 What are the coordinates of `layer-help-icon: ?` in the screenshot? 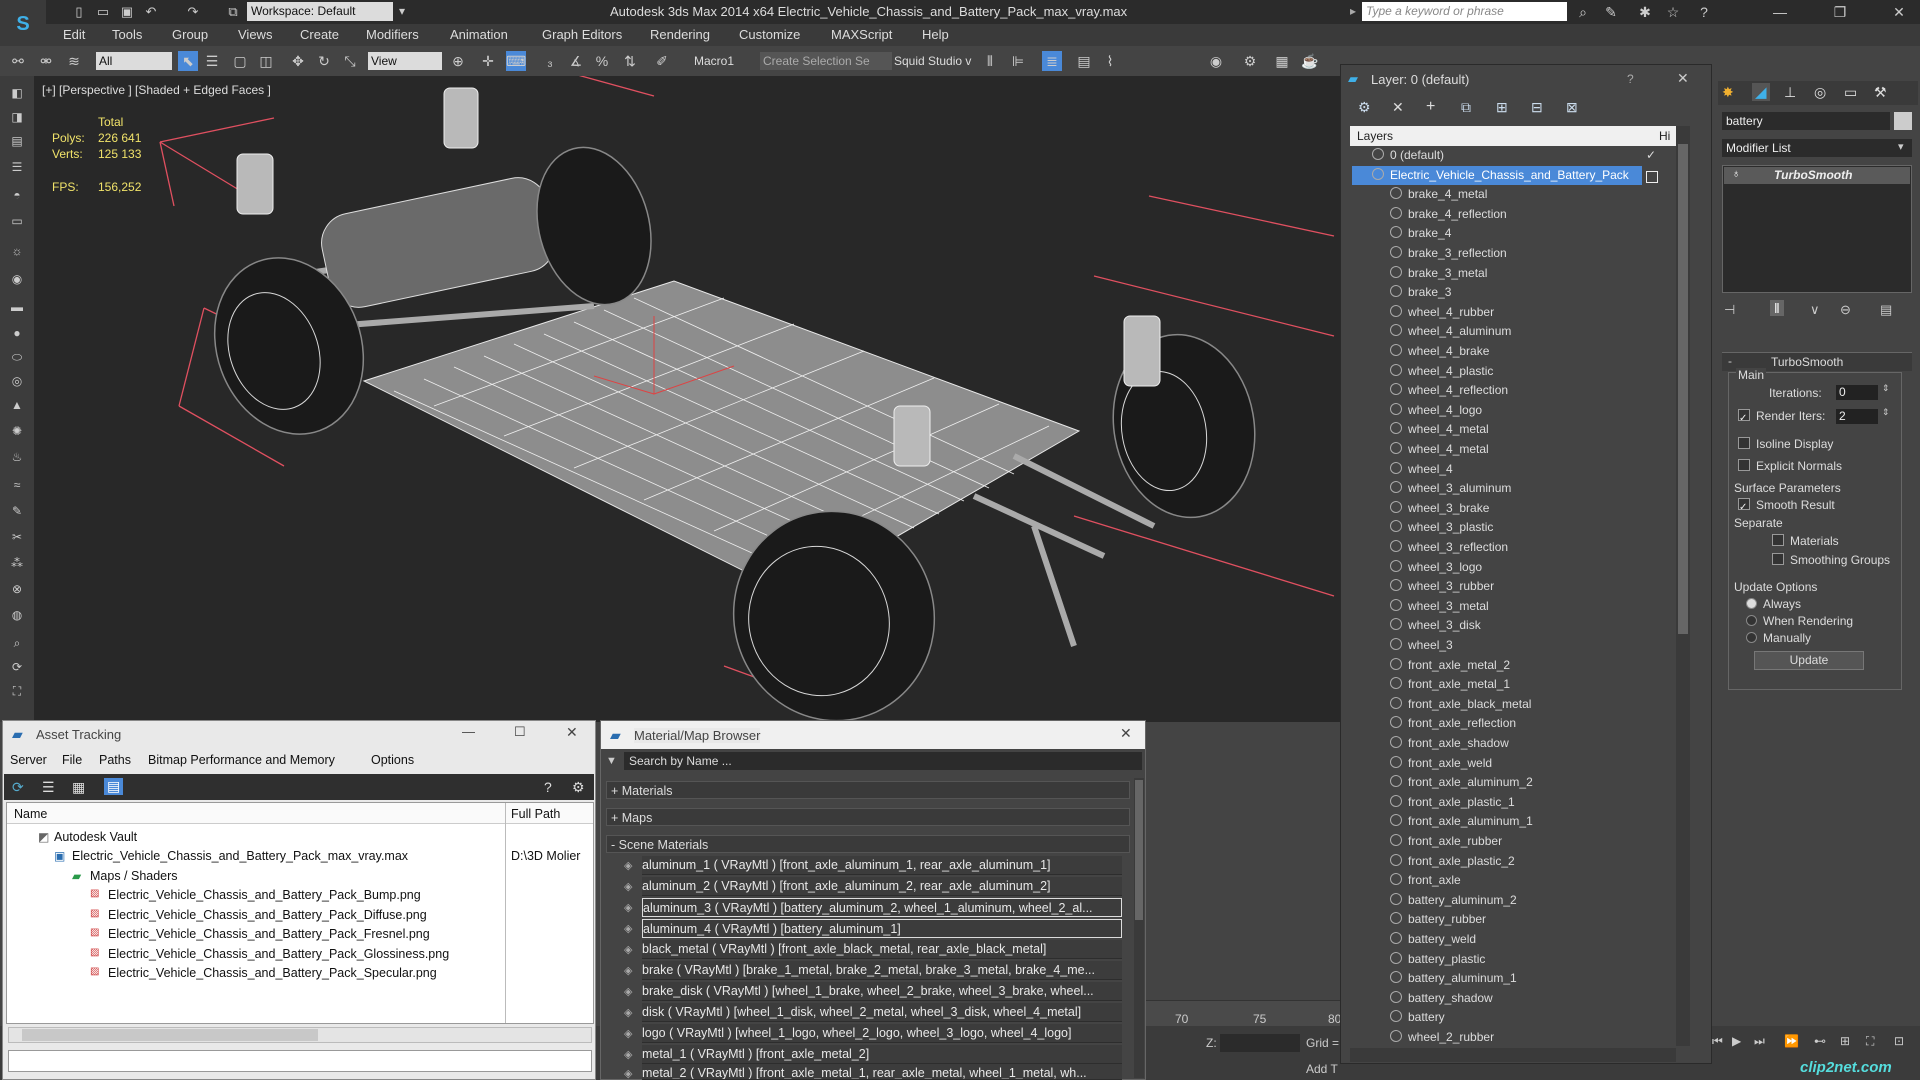 It's located at (1630, 79).